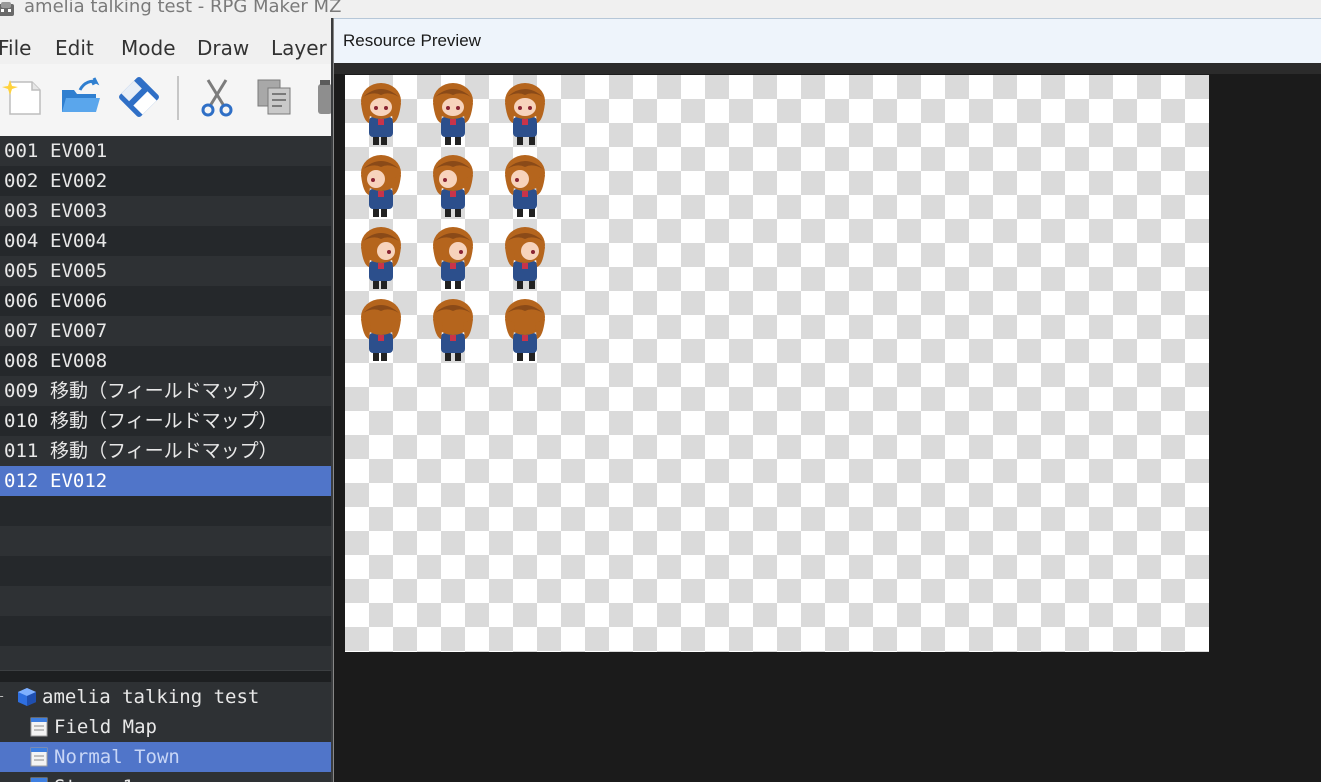 The image size is (1321, 782). What do you see at coordinates (165, 361) in the screenshot?
I see `event-row-008: 008 EV008` at bounding box center [165, 361].